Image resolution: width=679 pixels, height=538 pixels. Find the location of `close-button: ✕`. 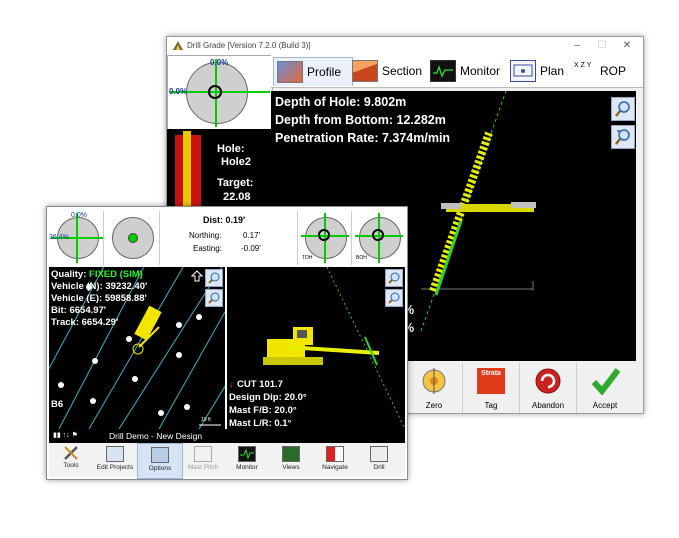

close-button: ✕ is located at coordinates (627, 46).